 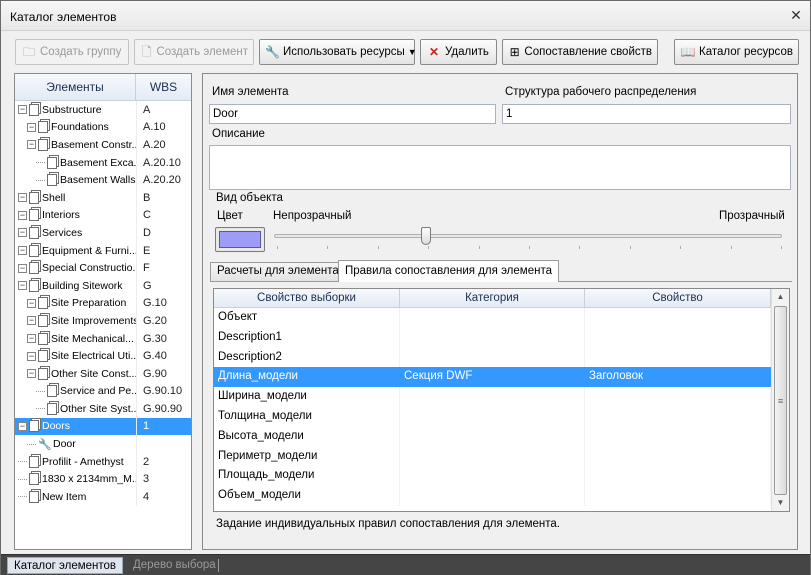 What do you see at coordinates (75, 198) in the screenshot?
I see `tree-node: − Shell` at bounding box center [75, 198].